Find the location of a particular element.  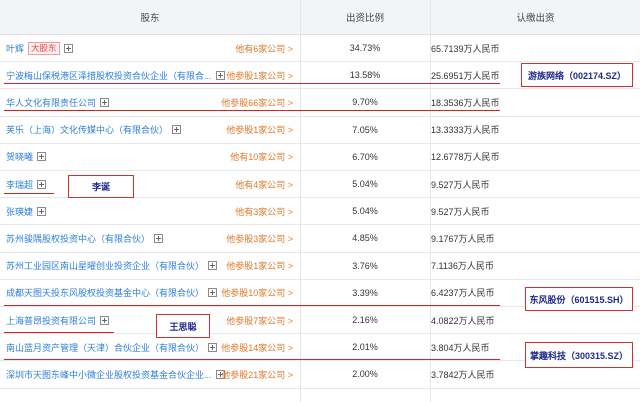

ratio-cell: 2.00% is located at coordinates (365, 374).